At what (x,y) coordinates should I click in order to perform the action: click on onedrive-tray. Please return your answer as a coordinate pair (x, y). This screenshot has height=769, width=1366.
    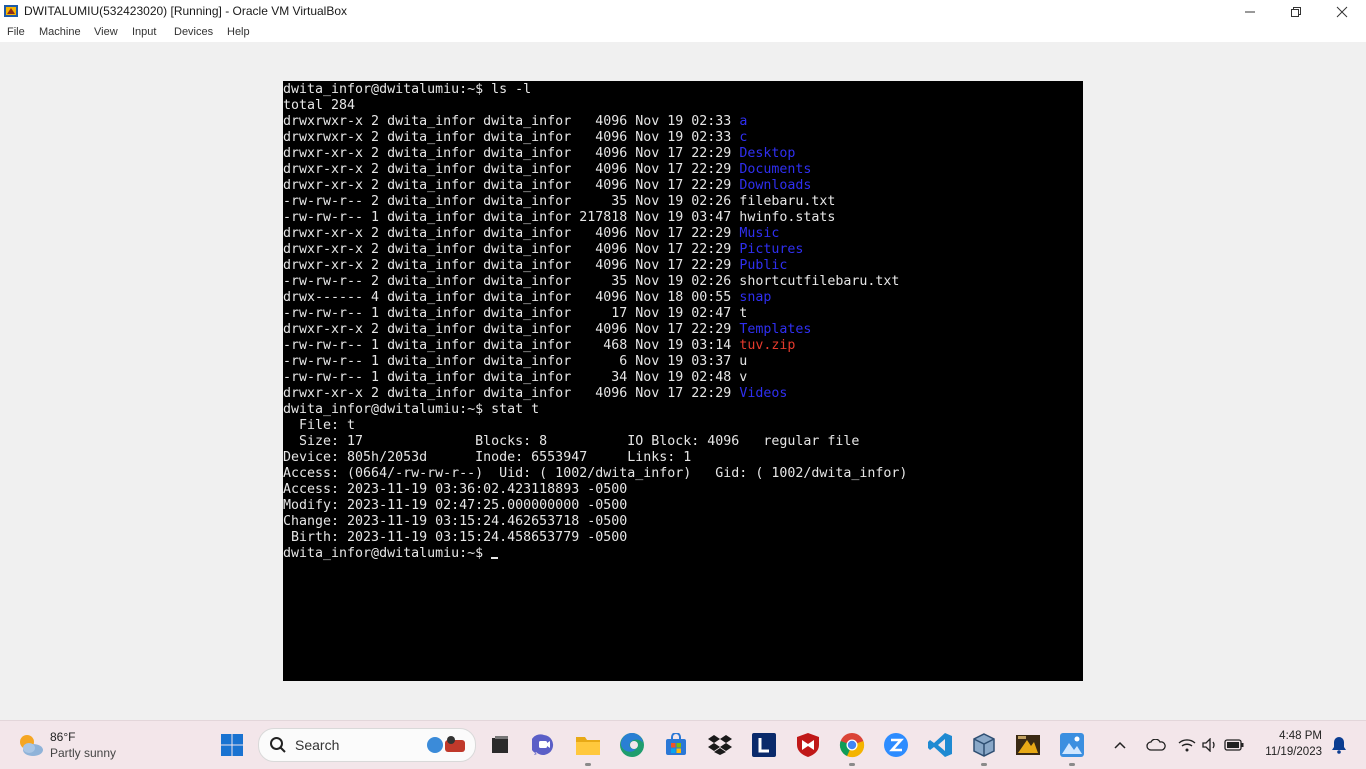
    Looking at the image, I should click on (1156, 745).